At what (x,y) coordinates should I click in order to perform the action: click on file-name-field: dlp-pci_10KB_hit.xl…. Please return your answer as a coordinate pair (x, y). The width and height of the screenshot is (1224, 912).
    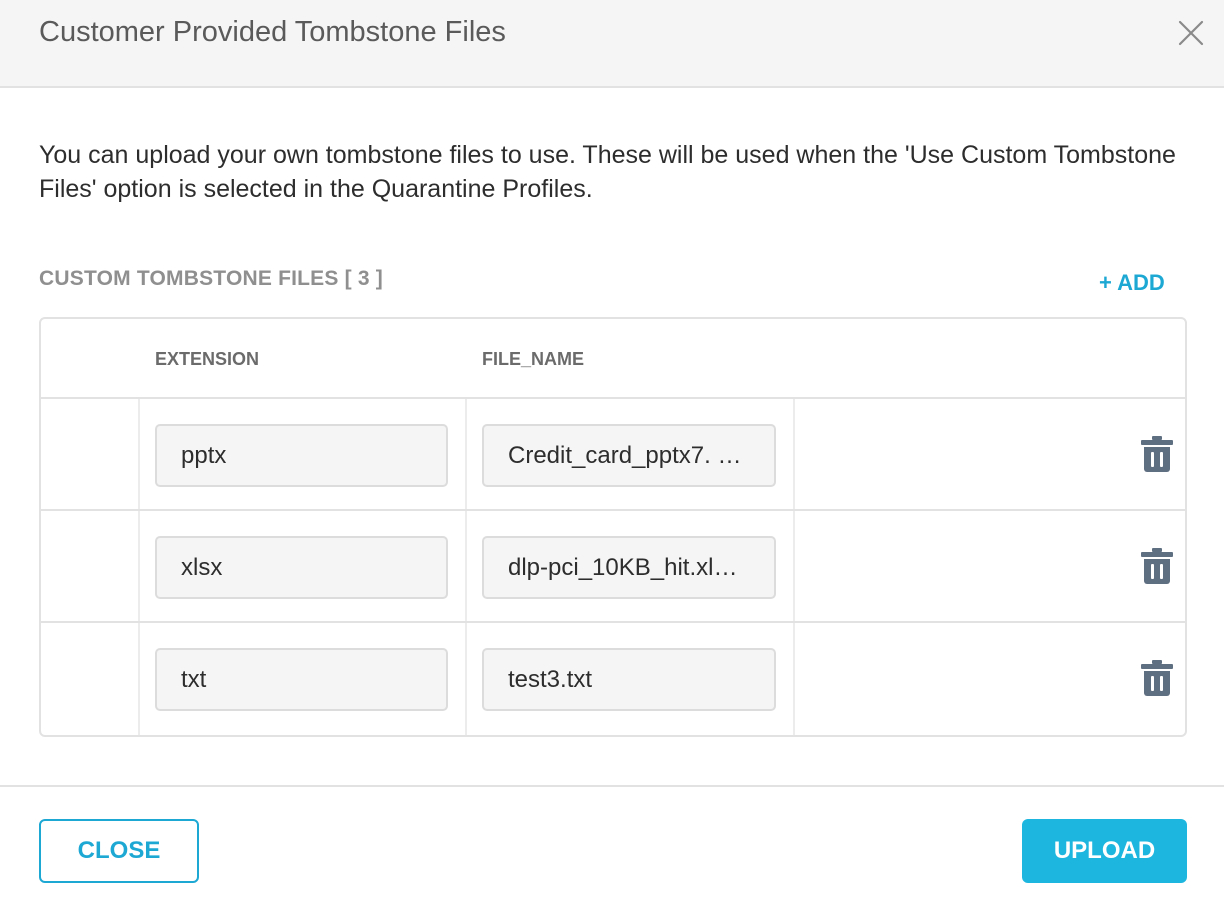
    Looking at the image, I should click on (629, 567).